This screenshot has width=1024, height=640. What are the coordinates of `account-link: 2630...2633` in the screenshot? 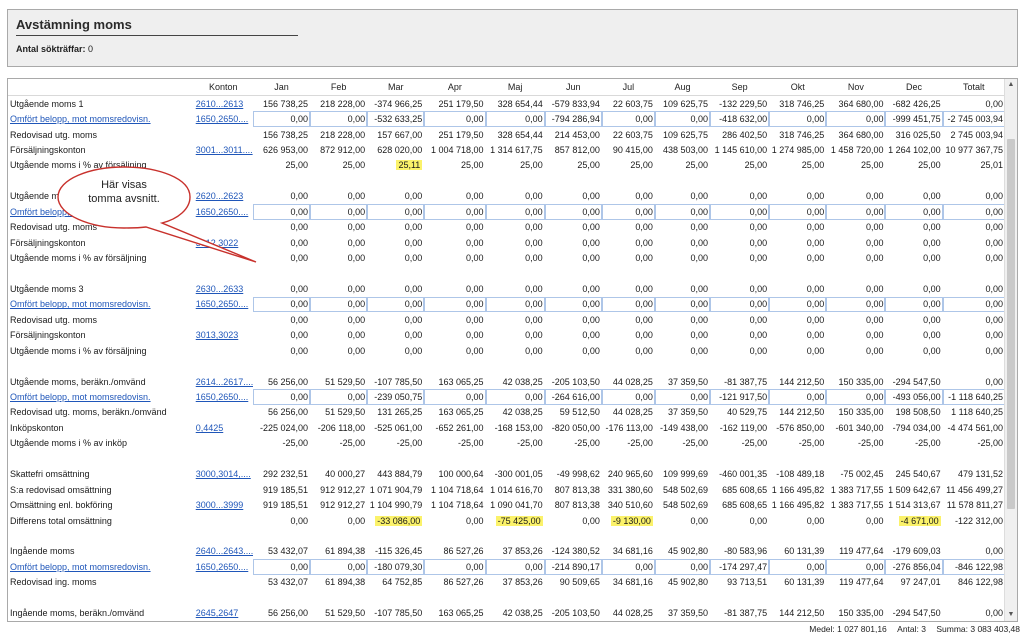 It's located at (223, 288).